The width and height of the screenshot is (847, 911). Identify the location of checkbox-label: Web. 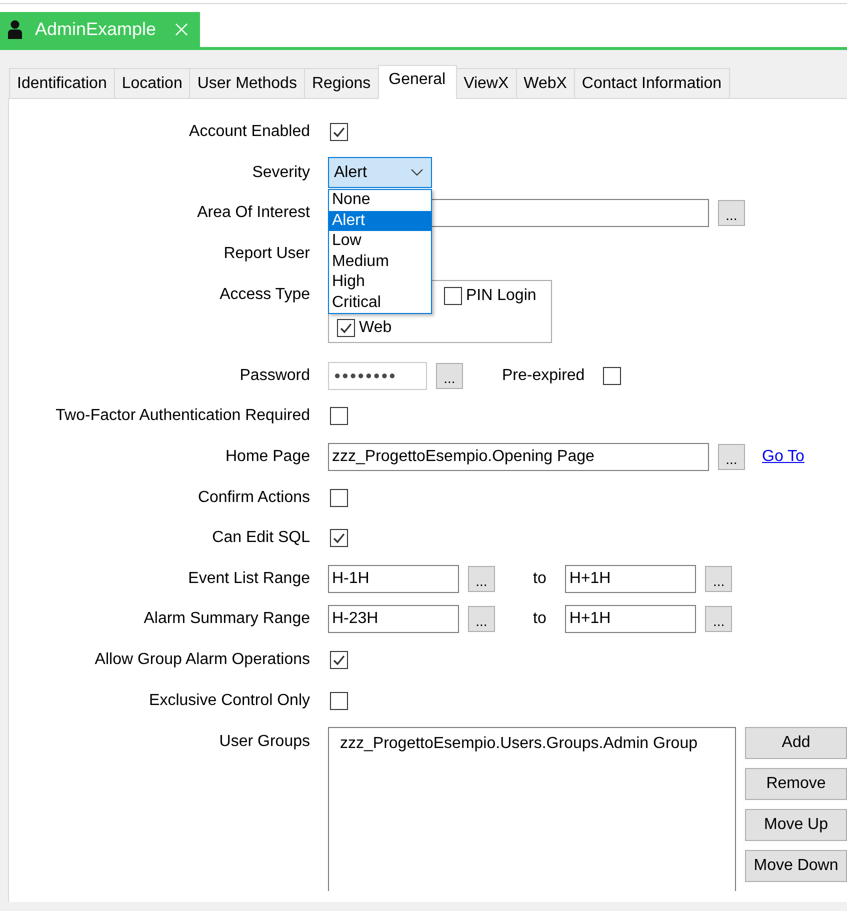
(375, 328).